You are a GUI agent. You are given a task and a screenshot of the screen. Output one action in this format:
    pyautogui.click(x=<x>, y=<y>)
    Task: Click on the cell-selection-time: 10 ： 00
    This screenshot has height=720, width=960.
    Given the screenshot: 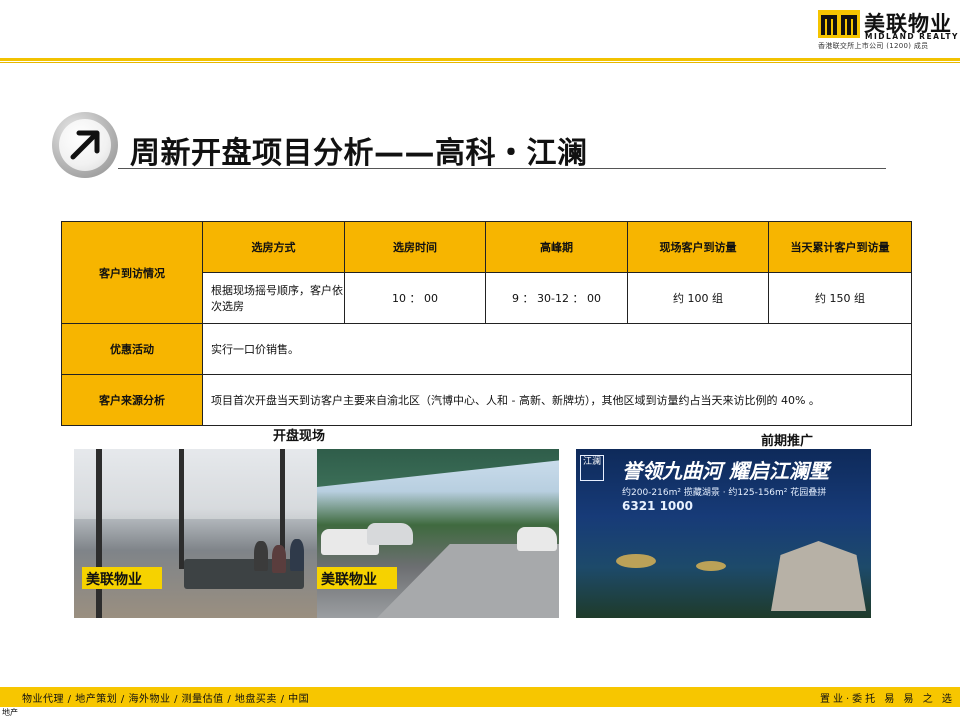 What is the action you would take?
    pyautogui.click(x=415, y=298)
    